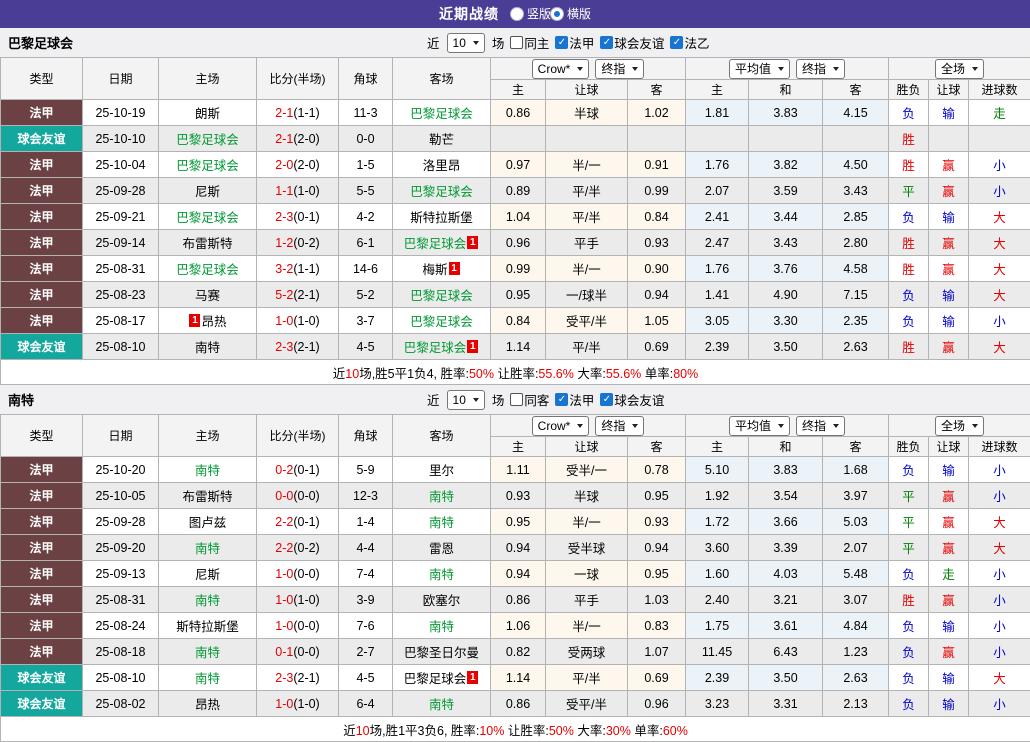  What do you see at coordinates (208, 269) in the screenshot?
I see `home-team-cell: 巴黎足球会` at bounding box center [208, 269].